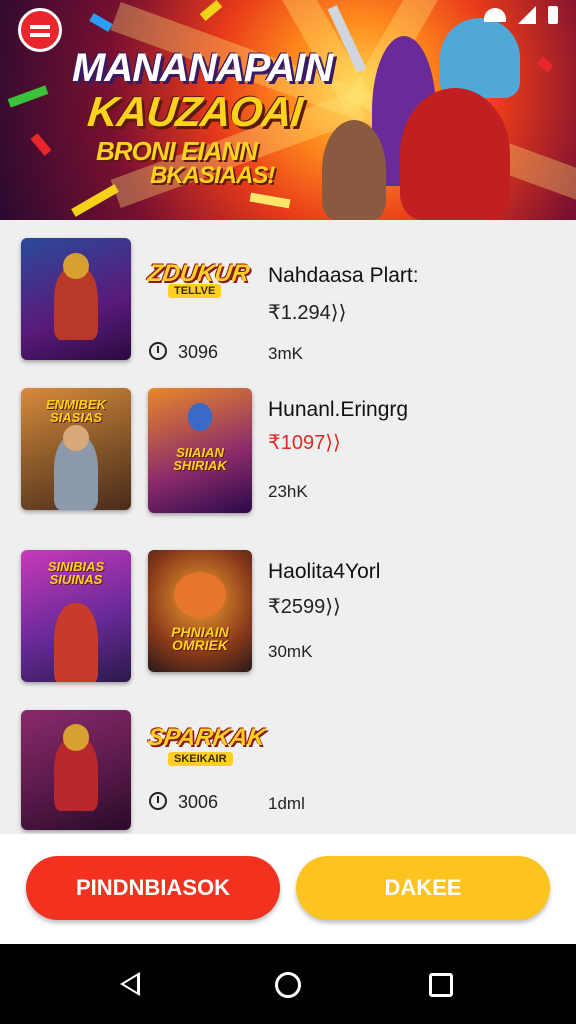 The width and height of the screenshot is (576, 1024). Describe the element at coordinates (200, 417) in the screenshot. I see `fighter-head` at that location.